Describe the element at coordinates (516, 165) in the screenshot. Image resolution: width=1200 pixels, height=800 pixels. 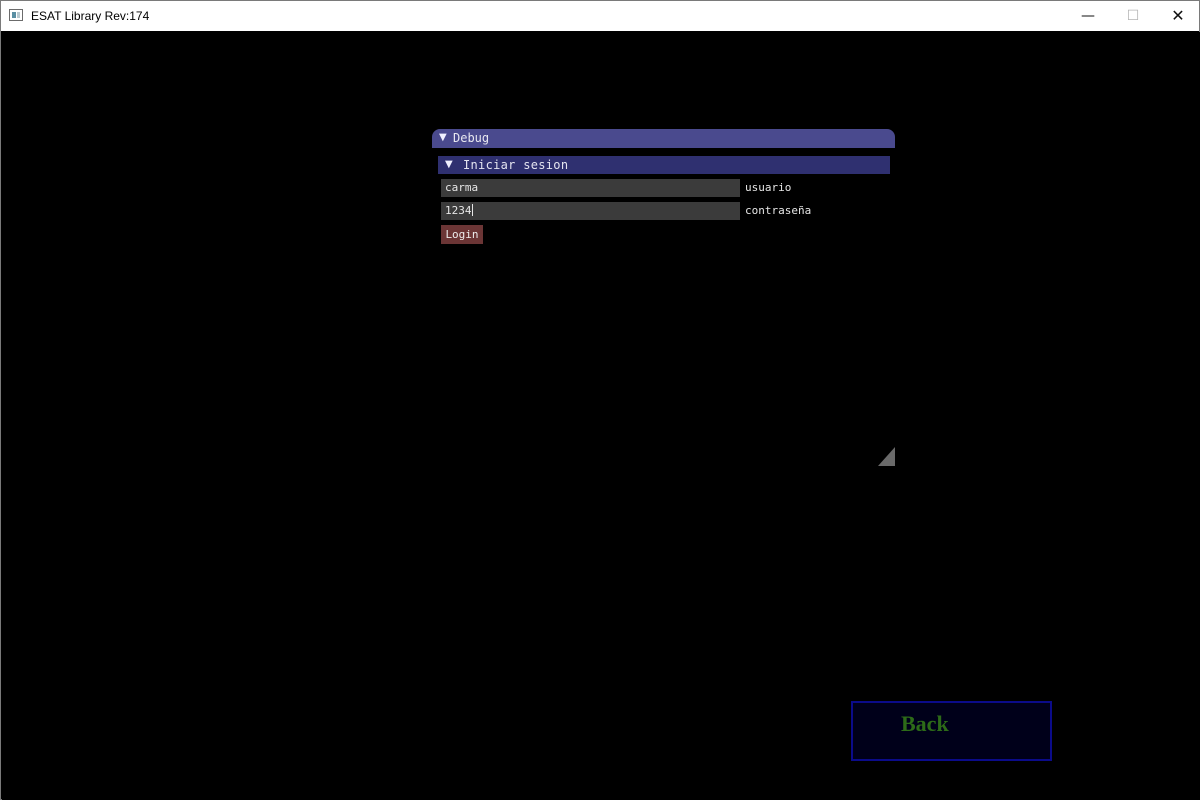
I see `login-section-title: Iniciar sesion` at that location.